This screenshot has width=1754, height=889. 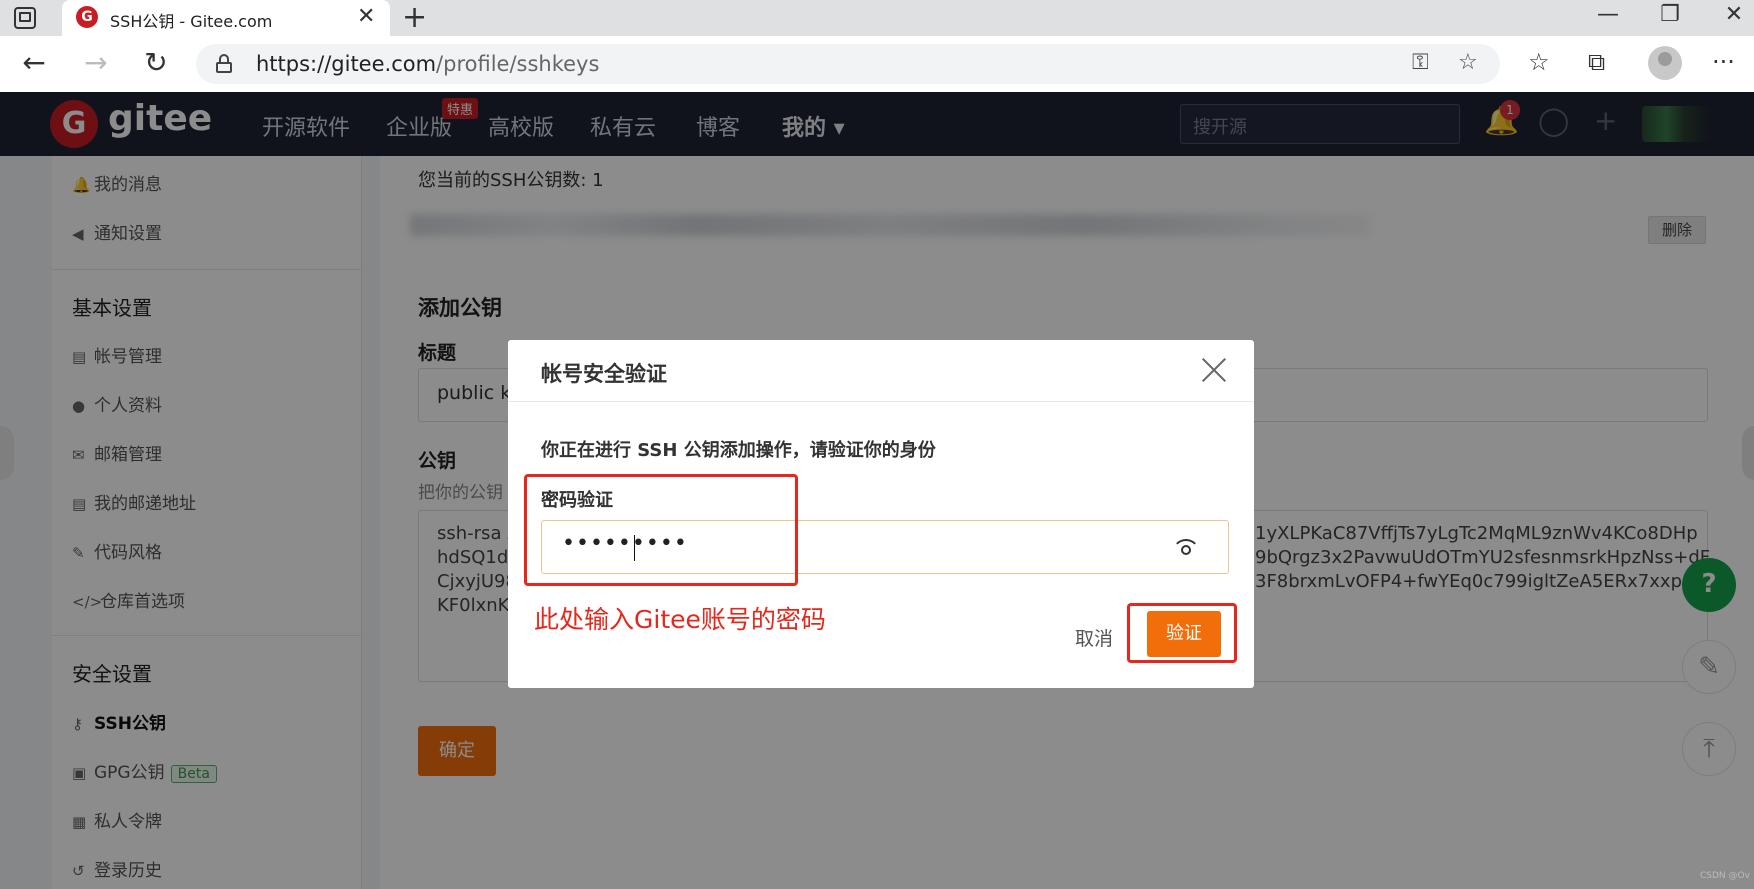 I want to click on more-icon: ···, so click(x=1723, y=62).